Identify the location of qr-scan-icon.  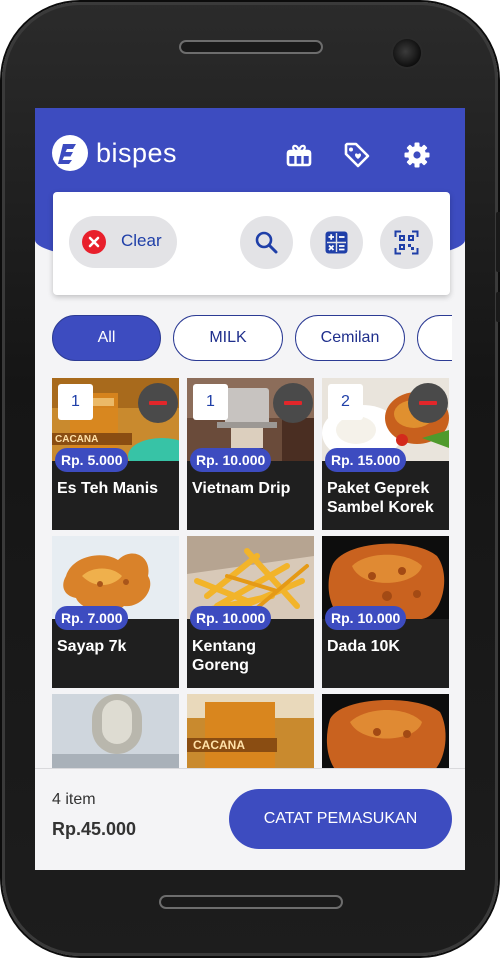
(406, 242).